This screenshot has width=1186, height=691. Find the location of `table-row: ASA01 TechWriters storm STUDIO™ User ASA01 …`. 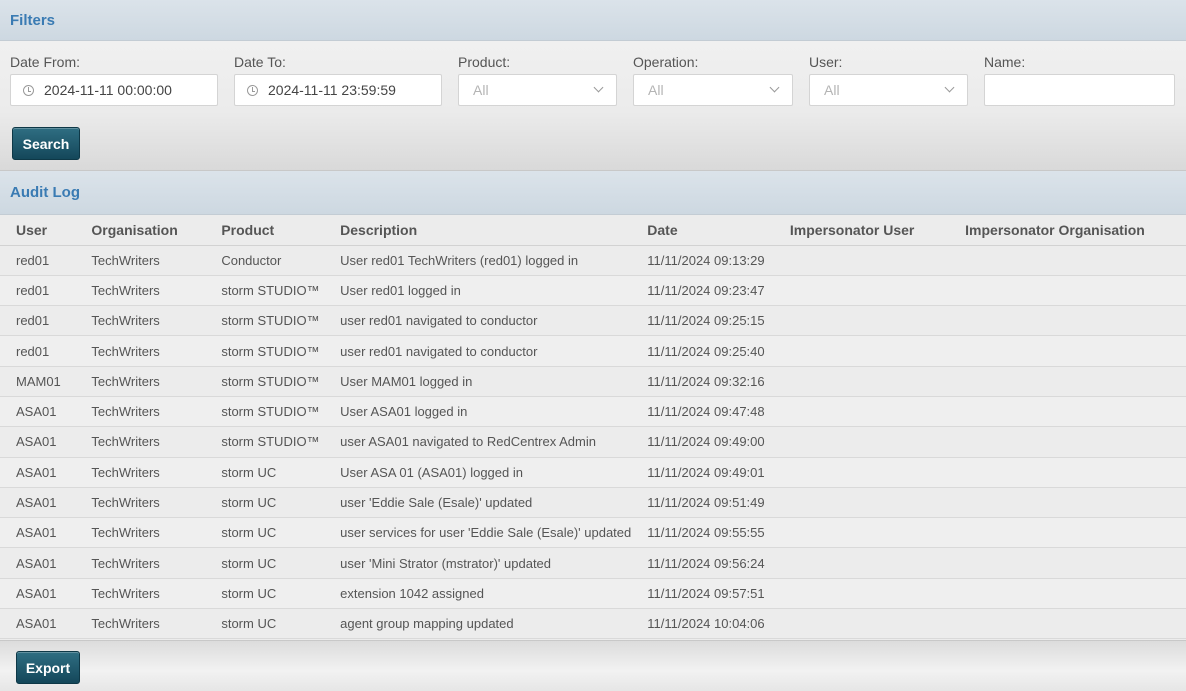

table-row: ASA01 TechWriters storm STUDIO™ User ASA01 … is located at coordinates (593, 412).